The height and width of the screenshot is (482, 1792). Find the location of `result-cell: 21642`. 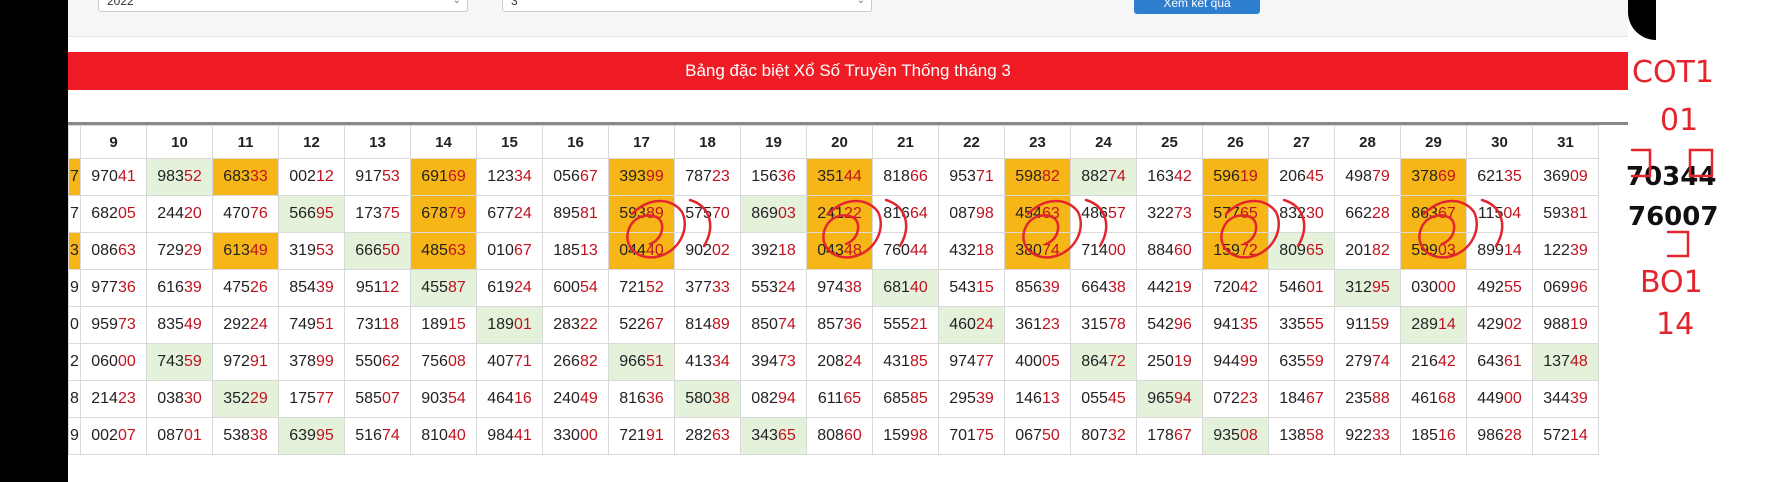

result-cell: 21642 is located at coordinates (1433, 362).